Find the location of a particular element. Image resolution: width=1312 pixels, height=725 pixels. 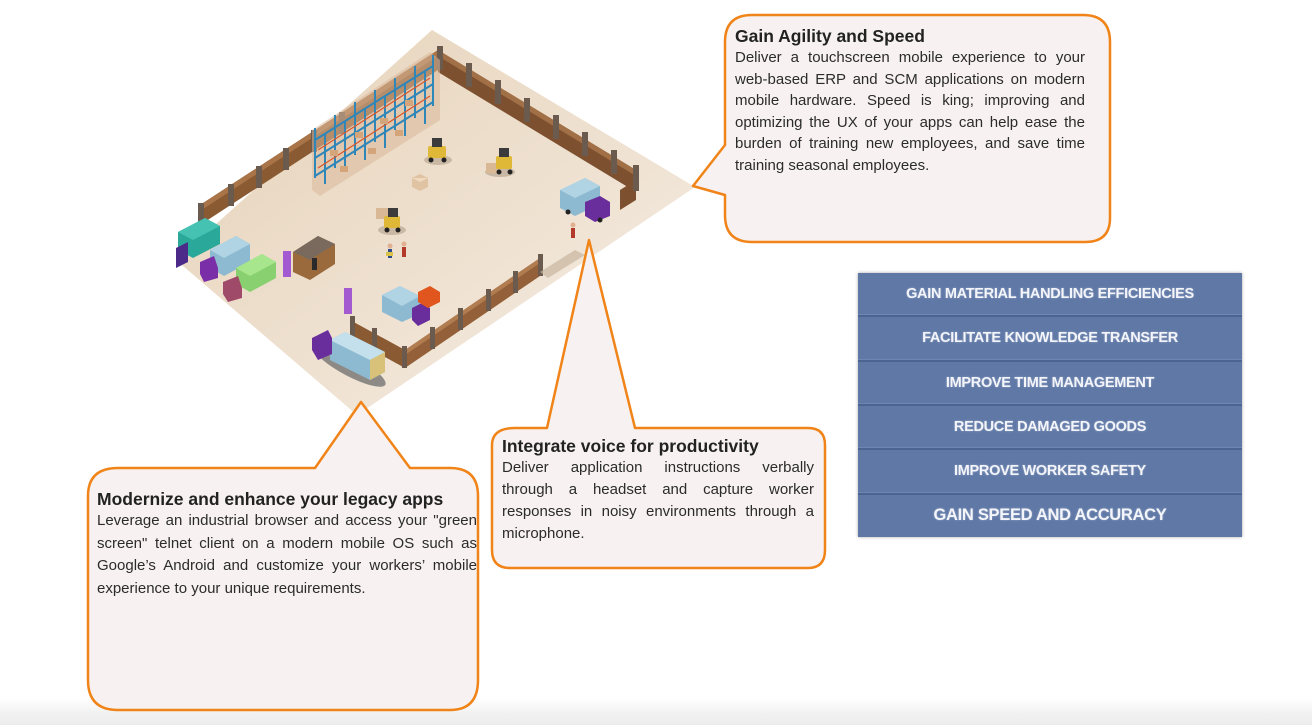

benefit-item: GAIN SPEED AND ACCURACY is located at coordinates (1050, 515).